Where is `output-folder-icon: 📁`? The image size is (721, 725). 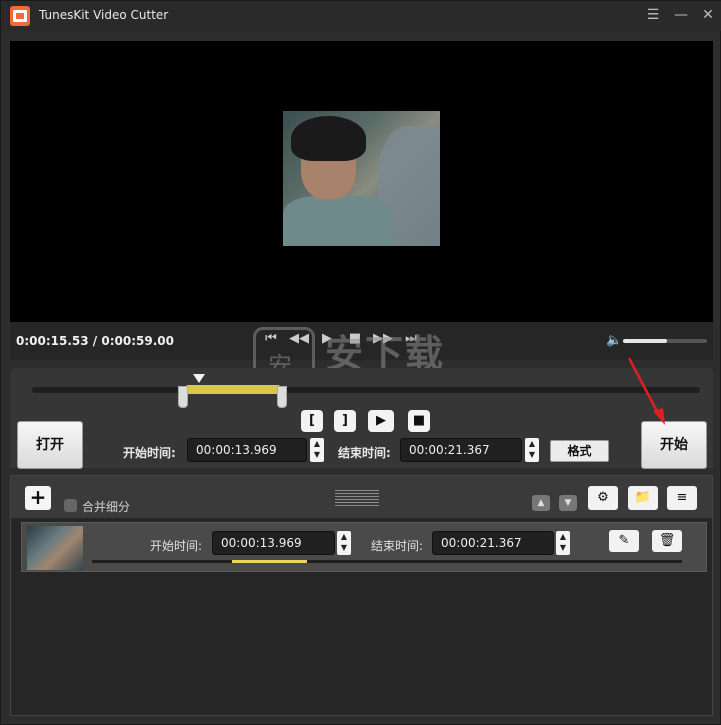
output-folder-icon: 📁 is located at coordinates (643, 498).